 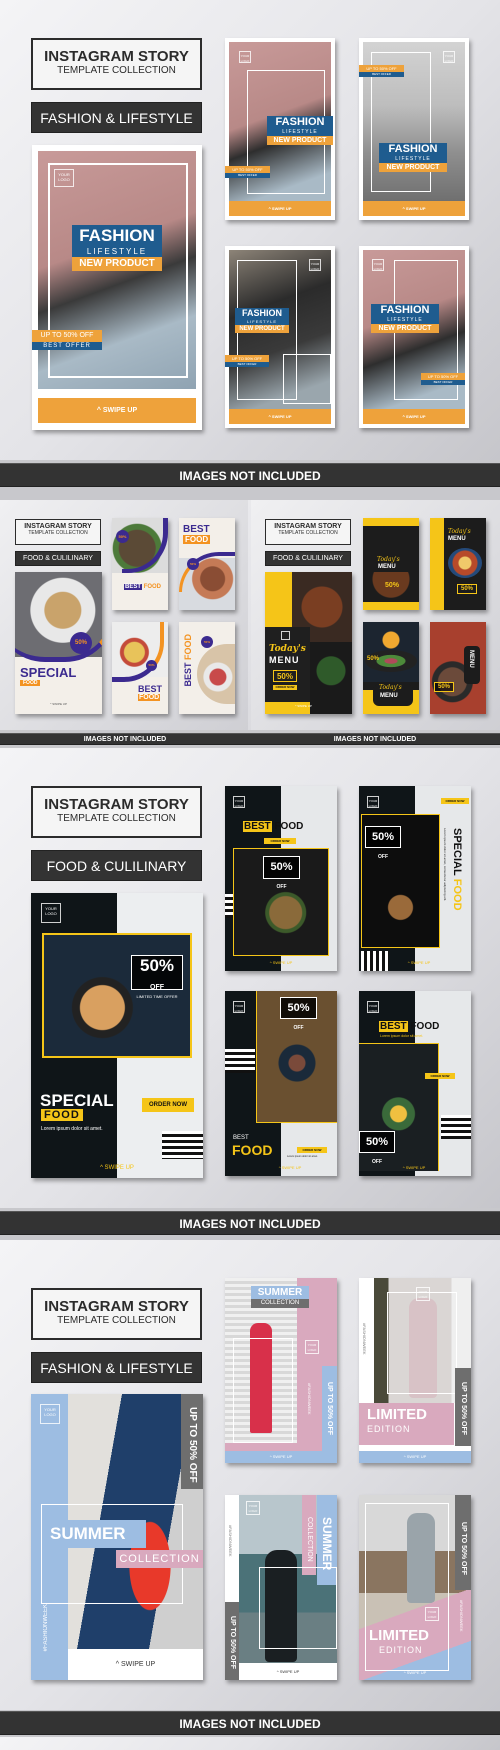 I want to click on decorative-frame, so click(x=422, y=1343).